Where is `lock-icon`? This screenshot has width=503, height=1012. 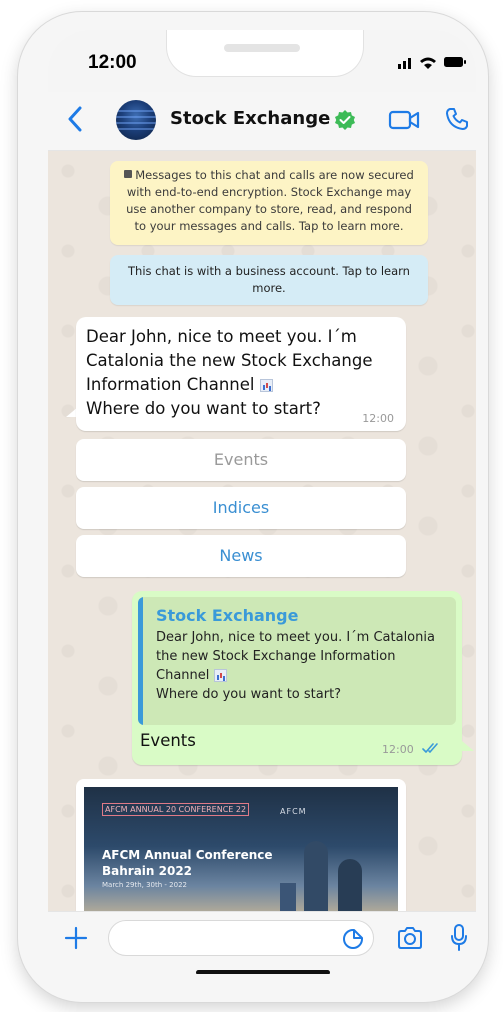
lock-icon is located at coordinates (128, 174).